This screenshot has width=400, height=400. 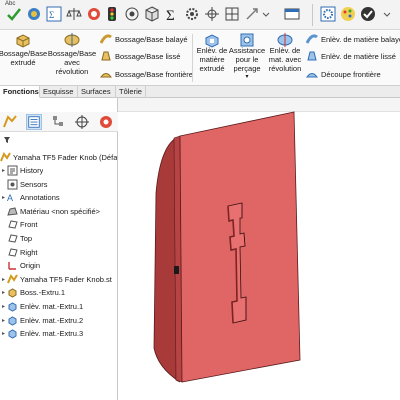 I want to click on tree-item-annotations: ▸ A Annotations, so click(x=59, y=197).